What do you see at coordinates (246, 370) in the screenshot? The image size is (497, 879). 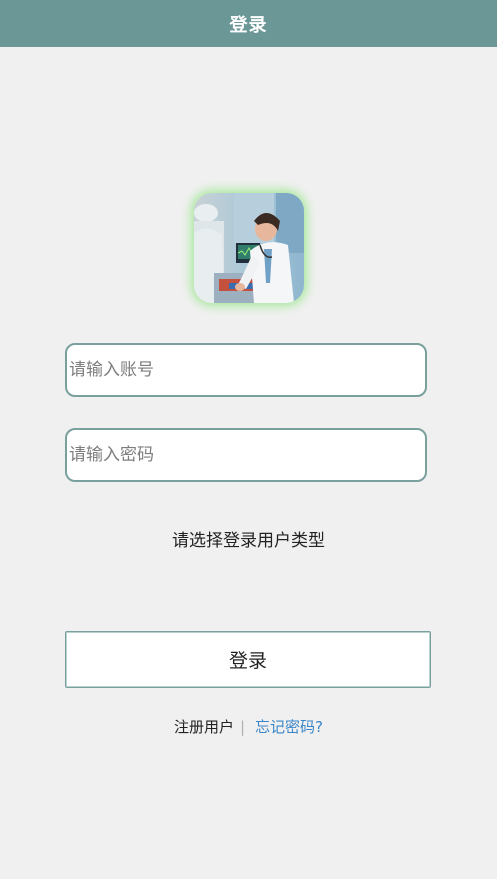 I see `account-input` at bounding box center [246, 370].